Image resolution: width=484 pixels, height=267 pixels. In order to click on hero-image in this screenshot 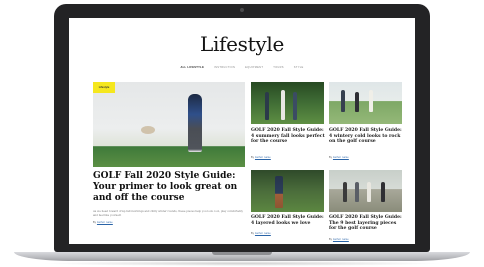, I will do `click(169, 124)`.